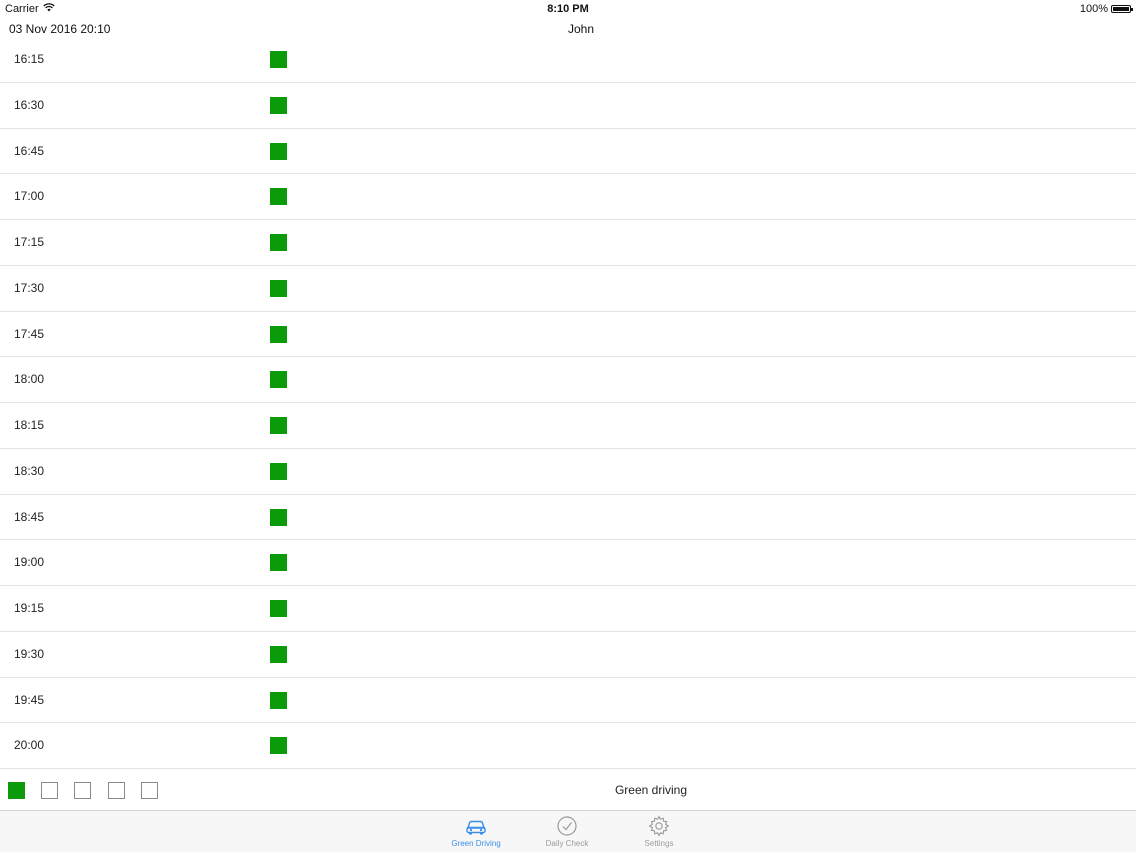 The image size is (1136, 852). Describe the element at coordinates (29, 608) in the screenshot. I see `time-label: 19:15` at that location.